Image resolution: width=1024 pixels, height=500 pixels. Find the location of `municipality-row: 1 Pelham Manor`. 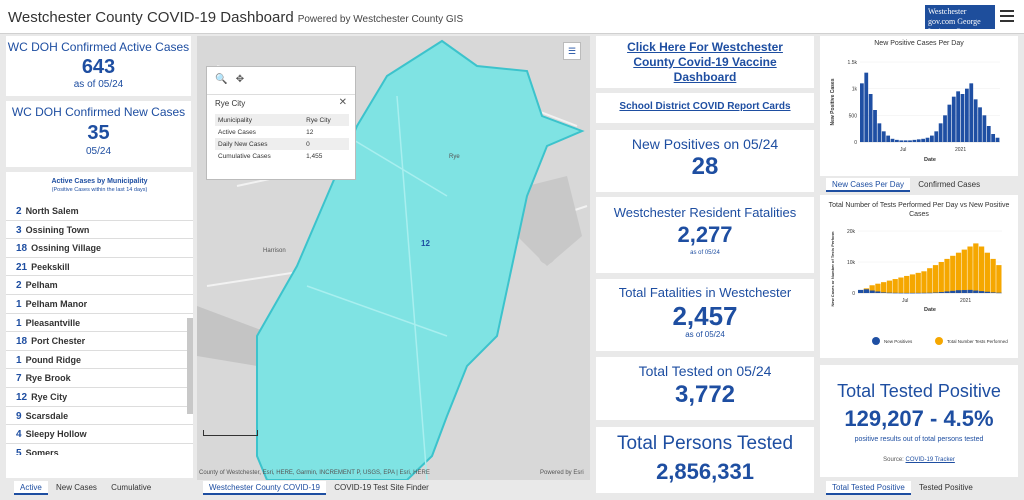

municipality-row: 1 Pelham Manor is located at coordinates (99, 304).